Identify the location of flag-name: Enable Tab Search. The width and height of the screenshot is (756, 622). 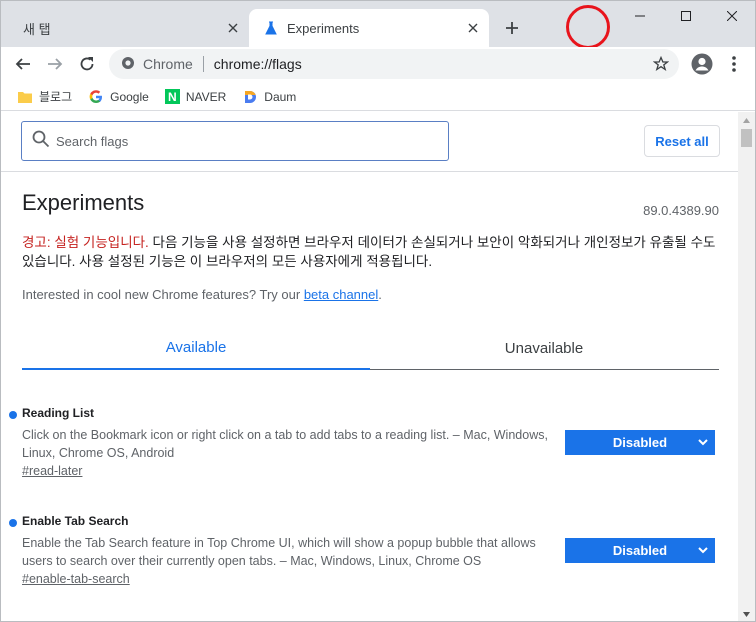
(75, 521).